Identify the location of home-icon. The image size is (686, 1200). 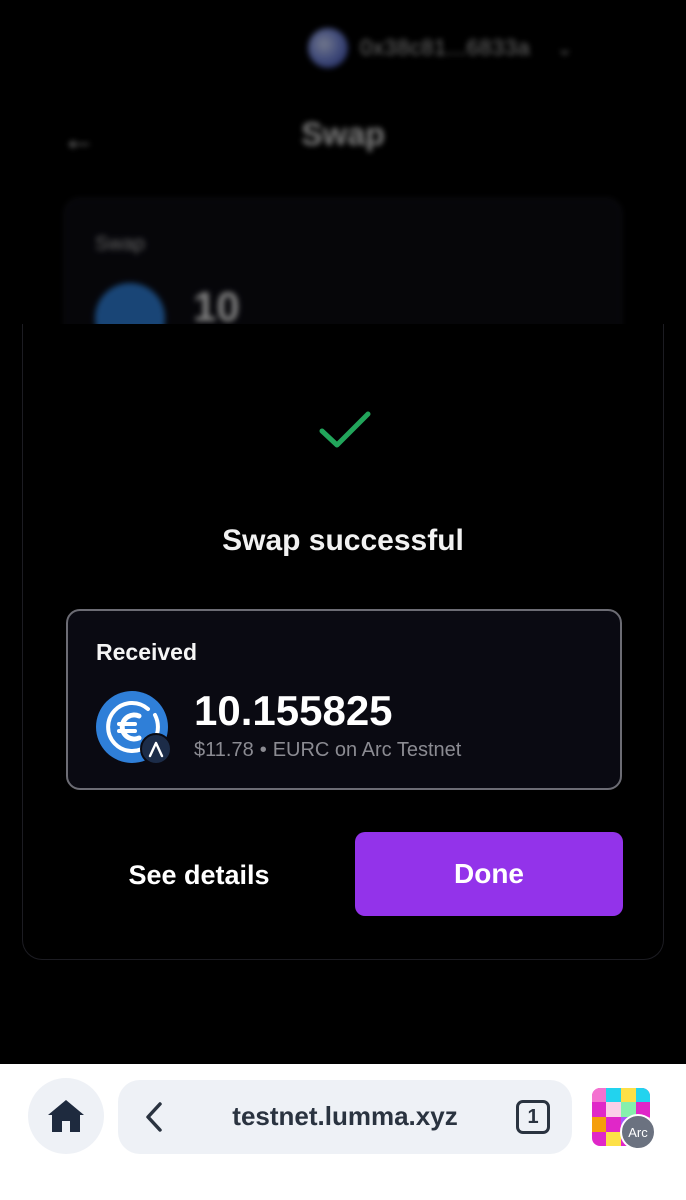
(66, 1116).